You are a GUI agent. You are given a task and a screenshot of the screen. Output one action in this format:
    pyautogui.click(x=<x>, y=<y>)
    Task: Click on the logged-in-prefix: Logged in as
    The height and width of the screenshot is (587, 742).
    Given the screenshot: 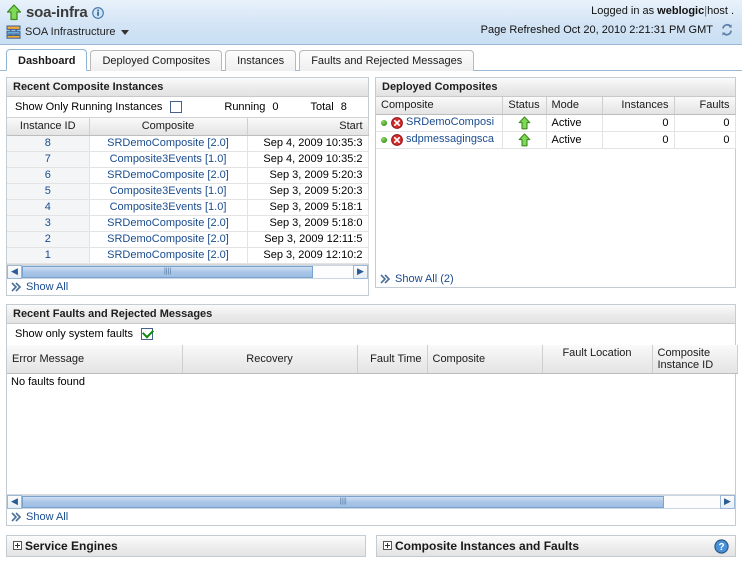 What is the action you would take?
    pyautogui.click(x=623, y=11)
    